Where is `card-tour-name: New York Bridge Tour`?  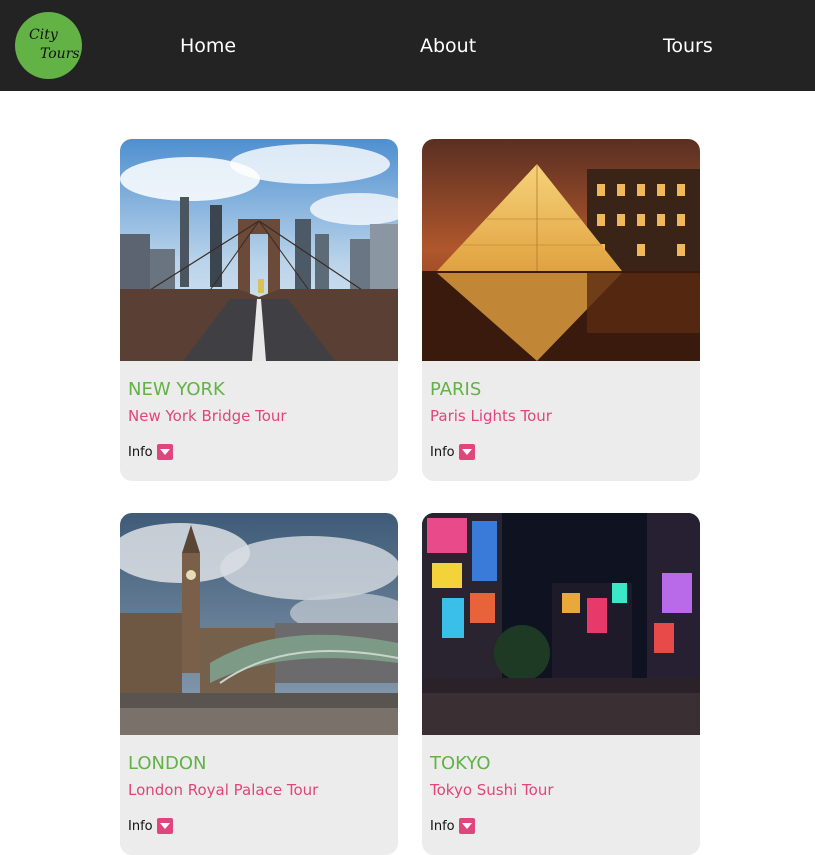 card-tour-name: New York Bridge Tour is located at coordinates (207, 416).